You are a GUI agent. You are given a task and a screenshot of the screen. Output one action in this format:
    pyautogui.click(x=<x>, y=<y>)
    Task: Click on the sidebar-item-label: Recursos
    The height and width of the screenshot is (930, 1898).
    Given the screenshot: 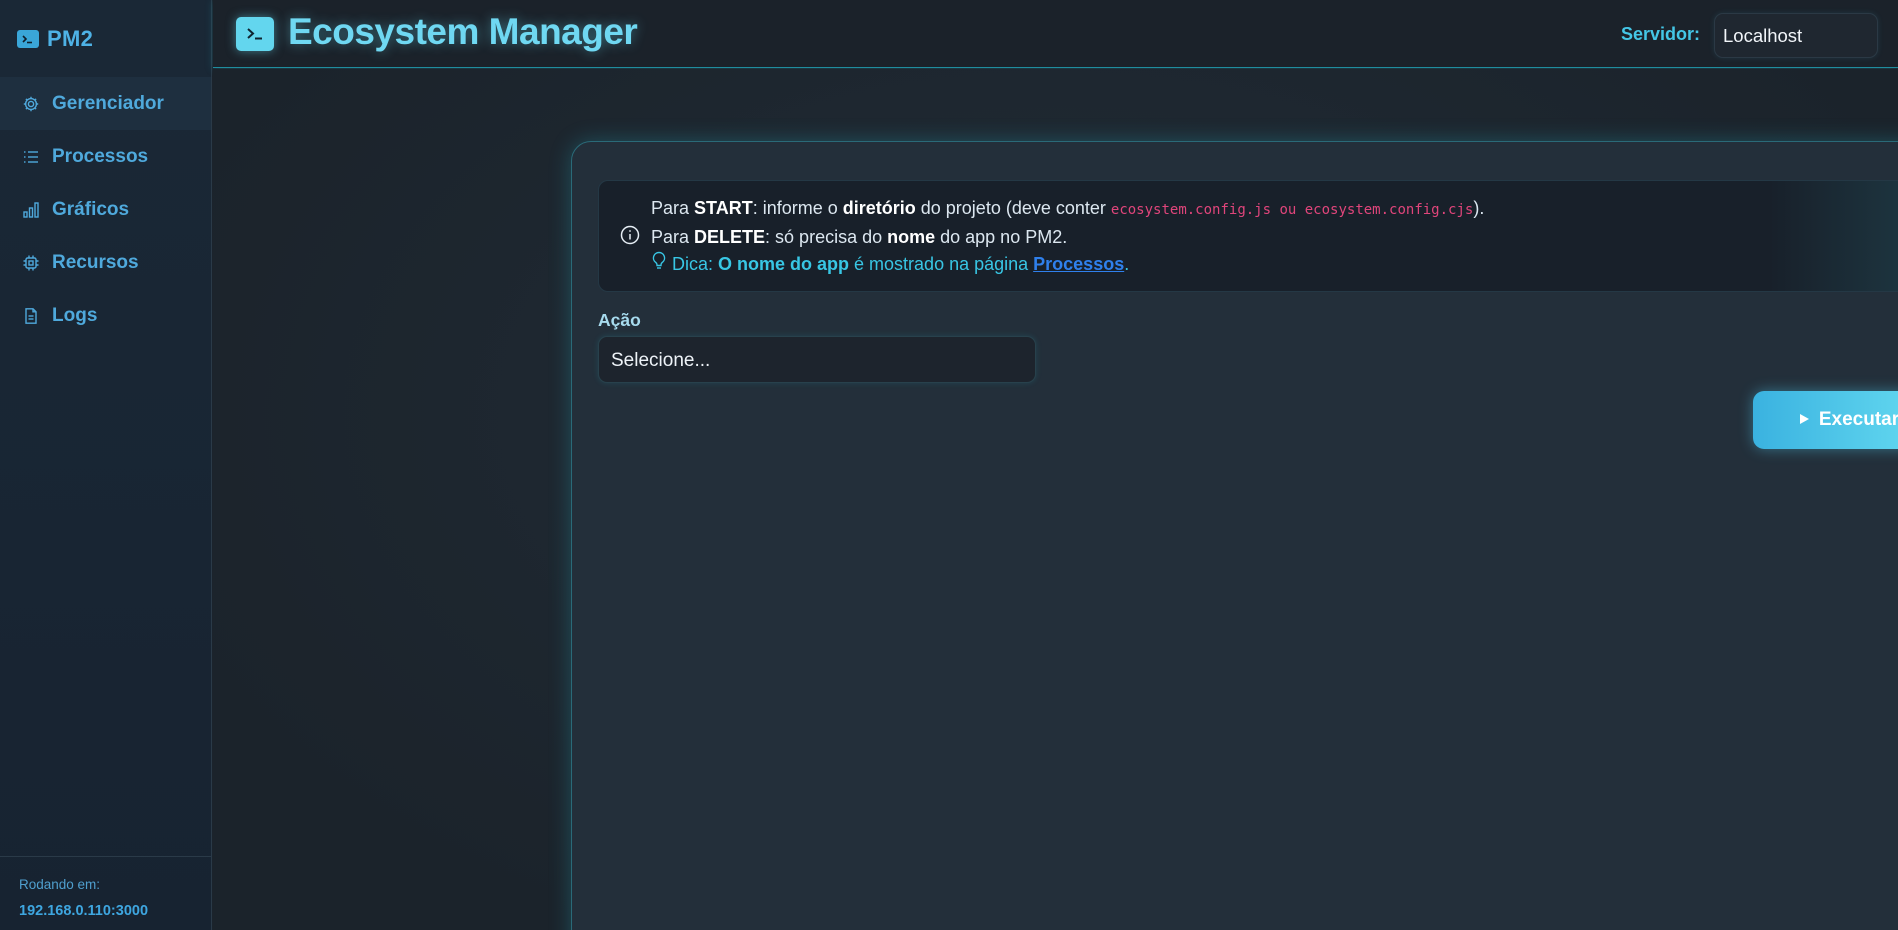 What is the action you would take?
    pyautogui.click(x=95, y=262)
    